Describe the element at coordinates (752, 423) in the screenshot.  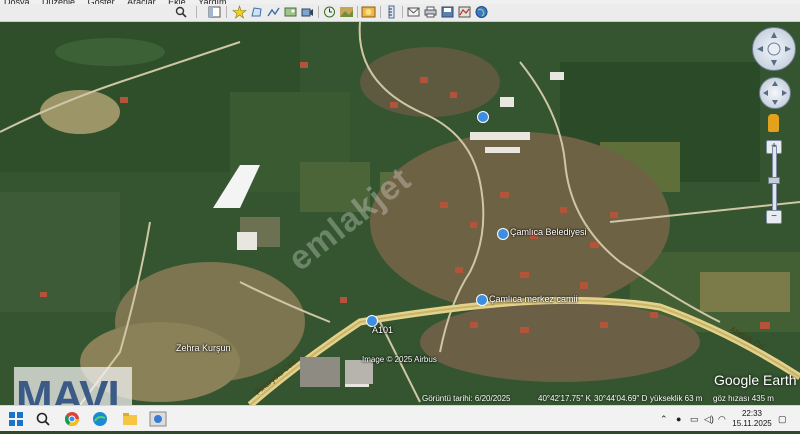
I see `clock-date: 15.11.2025` at that location.